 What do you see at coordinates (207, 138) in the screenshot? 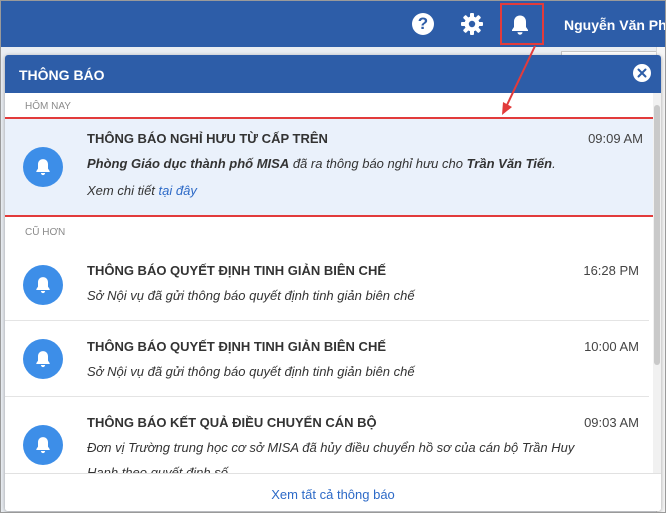
I see `notification-title: THÔNG BÁO NGHỈ HƯU TỪ CẤP TRÊN` at bounding box center [207, 138].